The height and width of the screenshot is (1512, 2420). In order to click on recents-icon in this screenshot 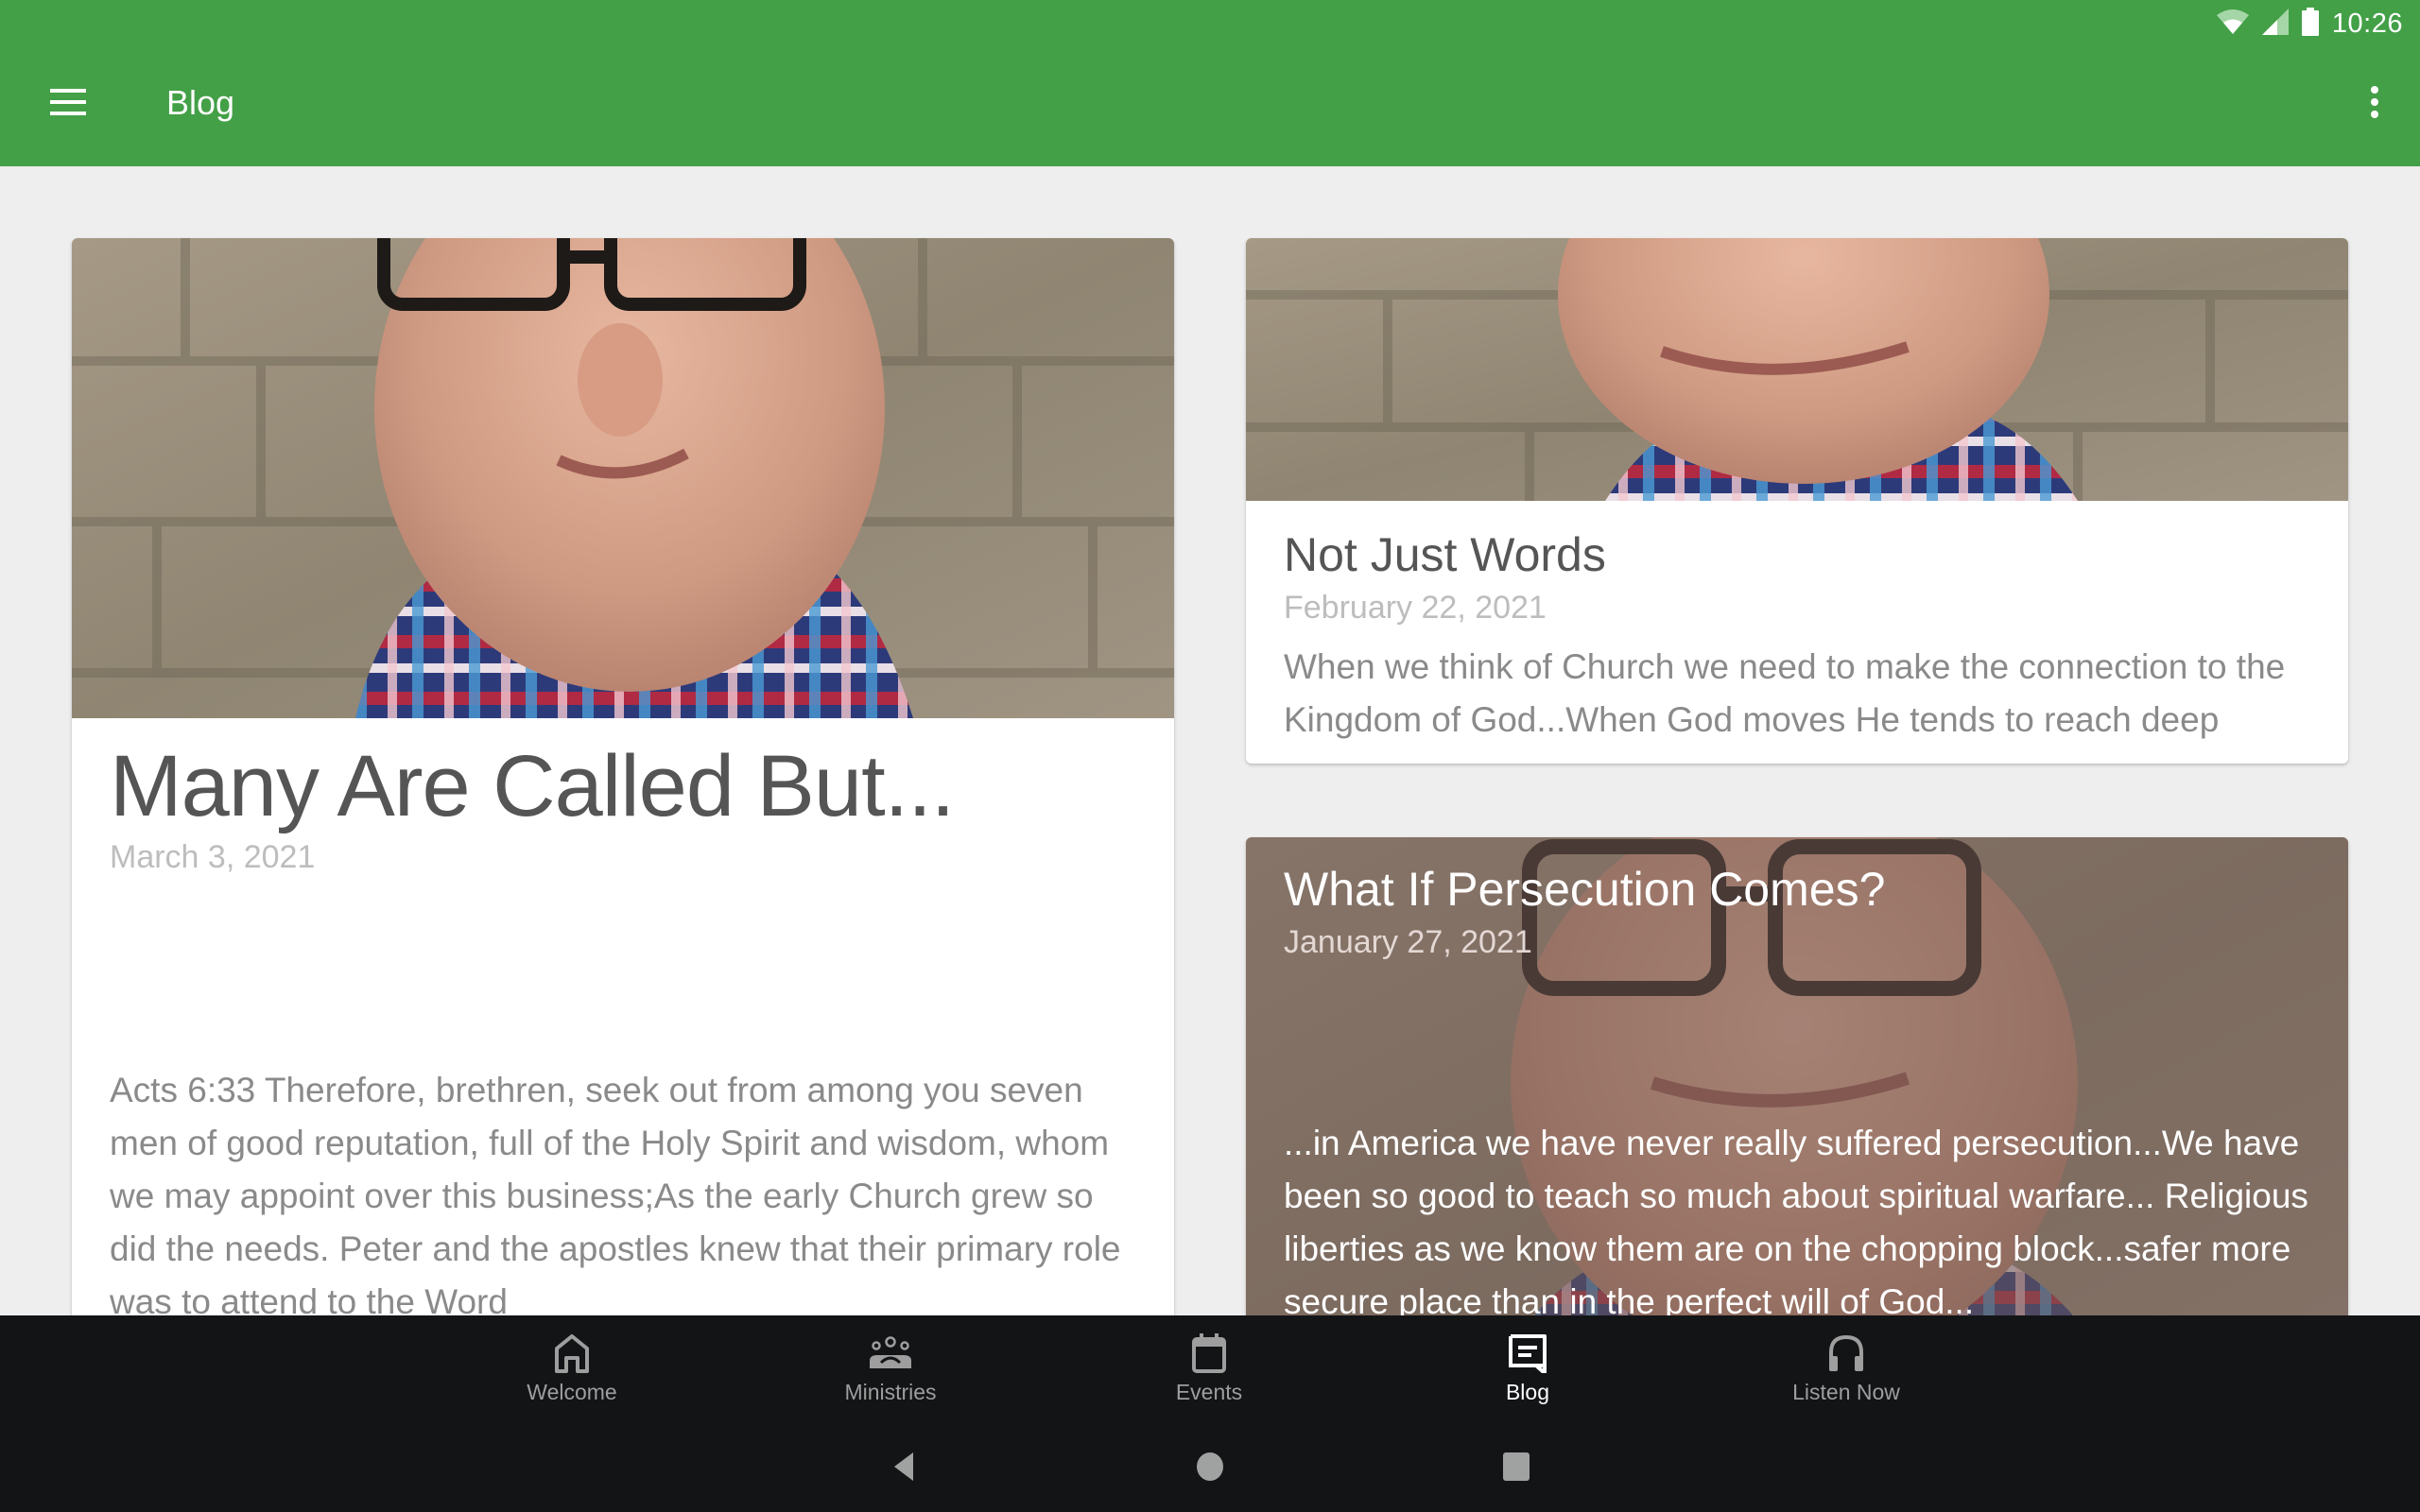, I will do `click(1516, 1469)`.